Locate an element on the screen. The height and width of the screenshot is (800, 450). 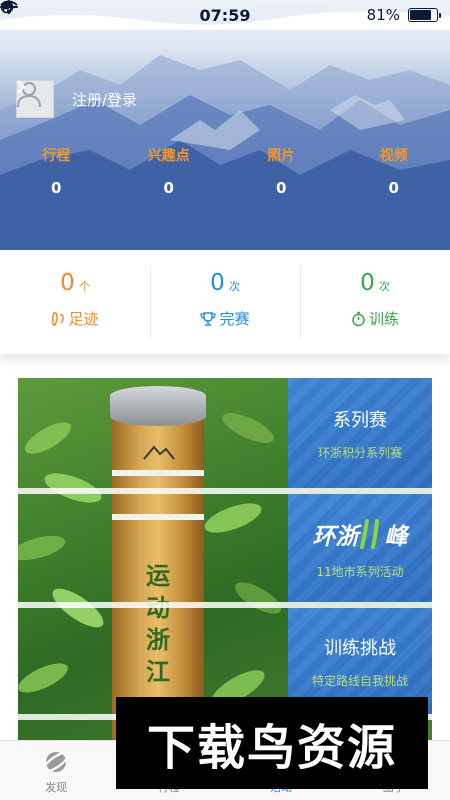
footprint-icon is located at coordinates (58, 318).